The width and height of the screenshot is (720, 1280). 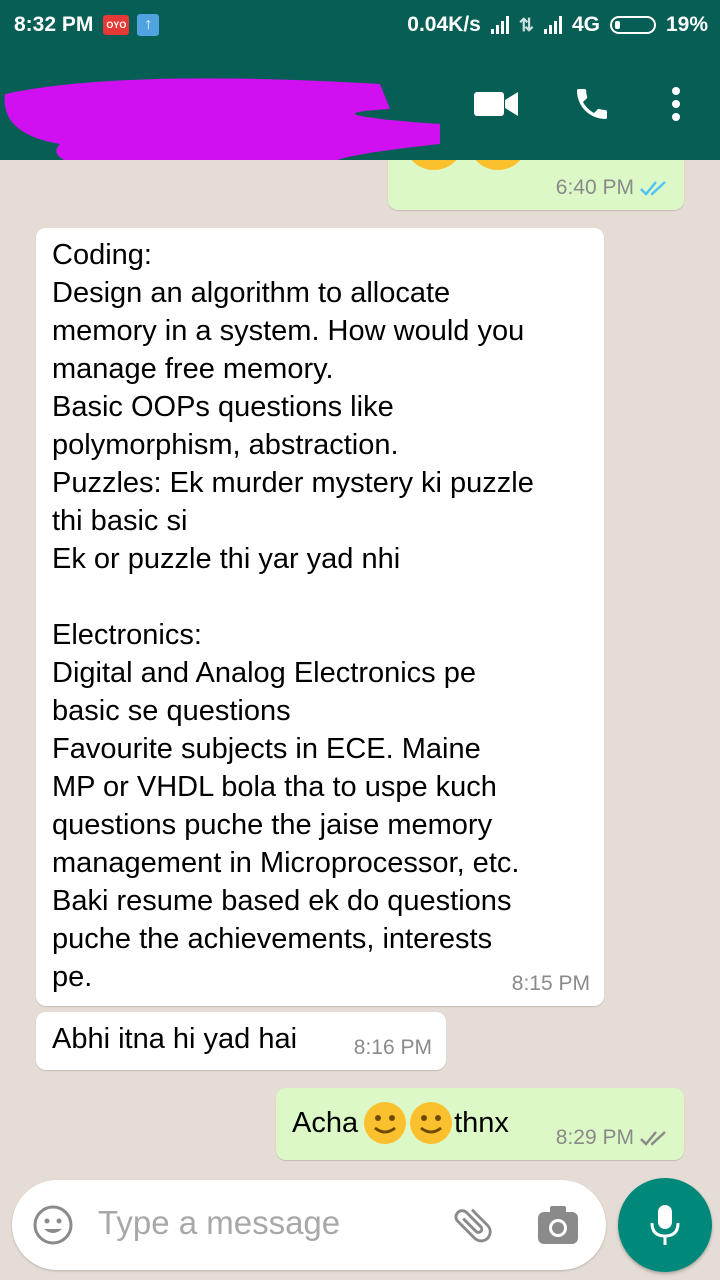 I want to click on message-time: 8:15 PM, so click(x=550, y=983).